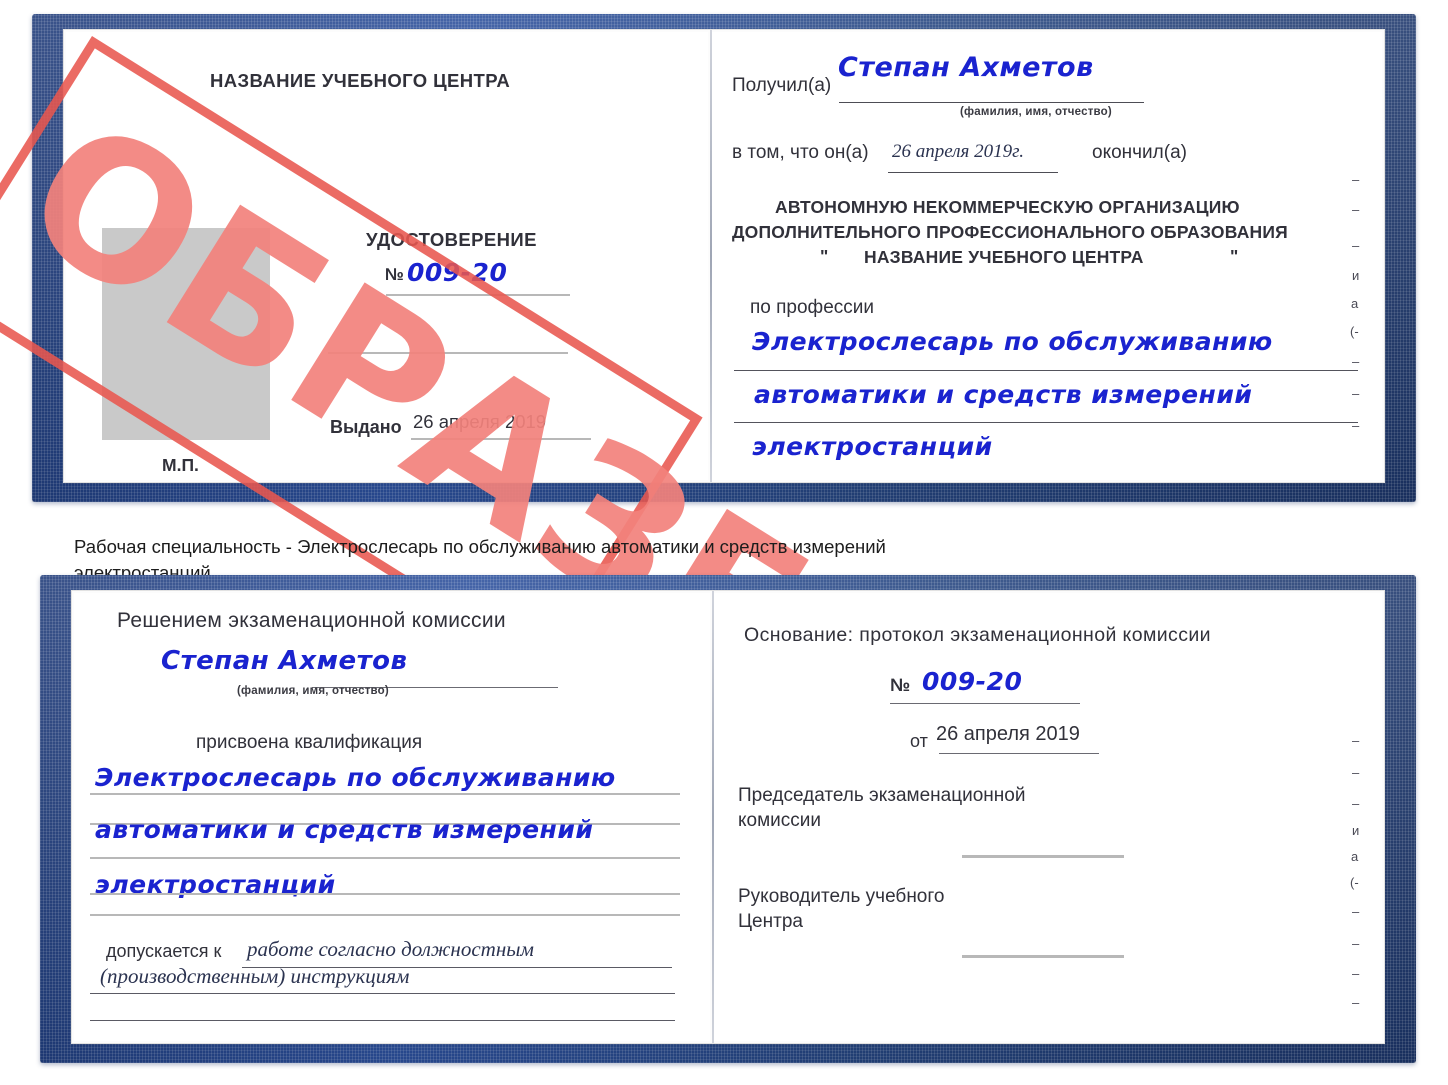 This screenshot has width=1448, height=1085. I want to click on back-right-number-value: 009-20, so click(972, 681).